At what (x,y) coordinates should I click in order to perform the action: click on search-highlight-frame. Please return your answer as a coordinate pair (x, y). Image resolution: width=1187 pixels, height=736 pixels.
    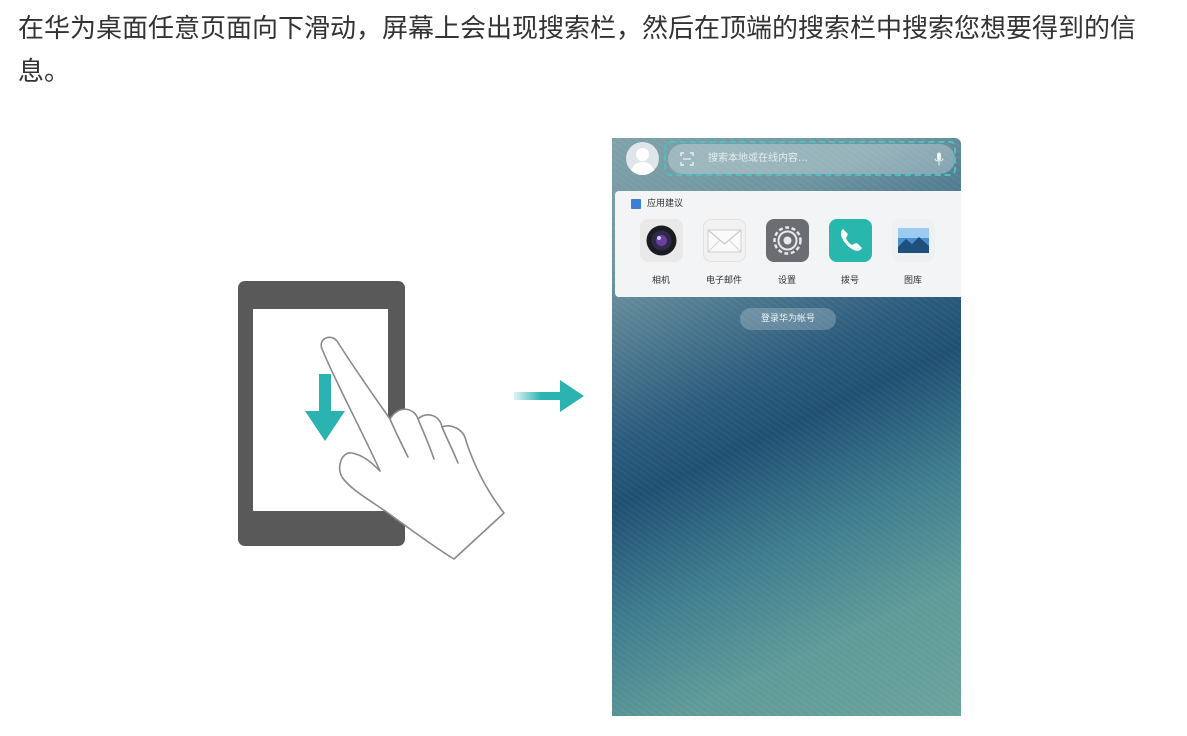
    Looking at the image, I should click on (810, 158).